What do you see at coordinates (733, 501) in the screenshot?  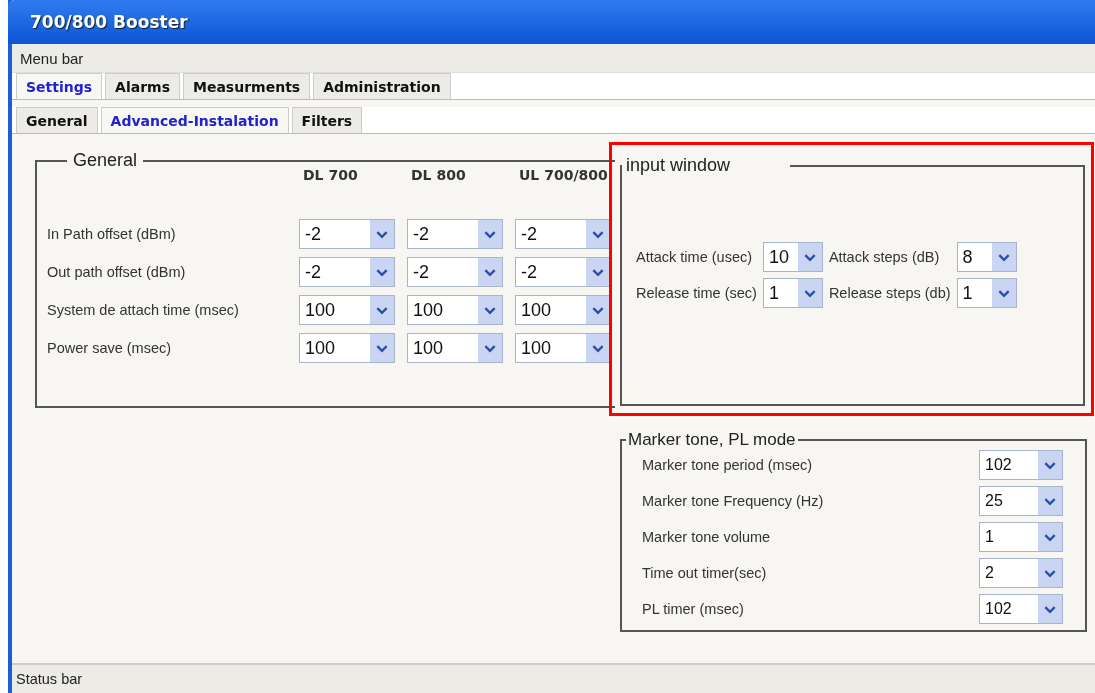 I see `field-label: Marker tone Frequency (Hz)` at bounding box center [733, 501].